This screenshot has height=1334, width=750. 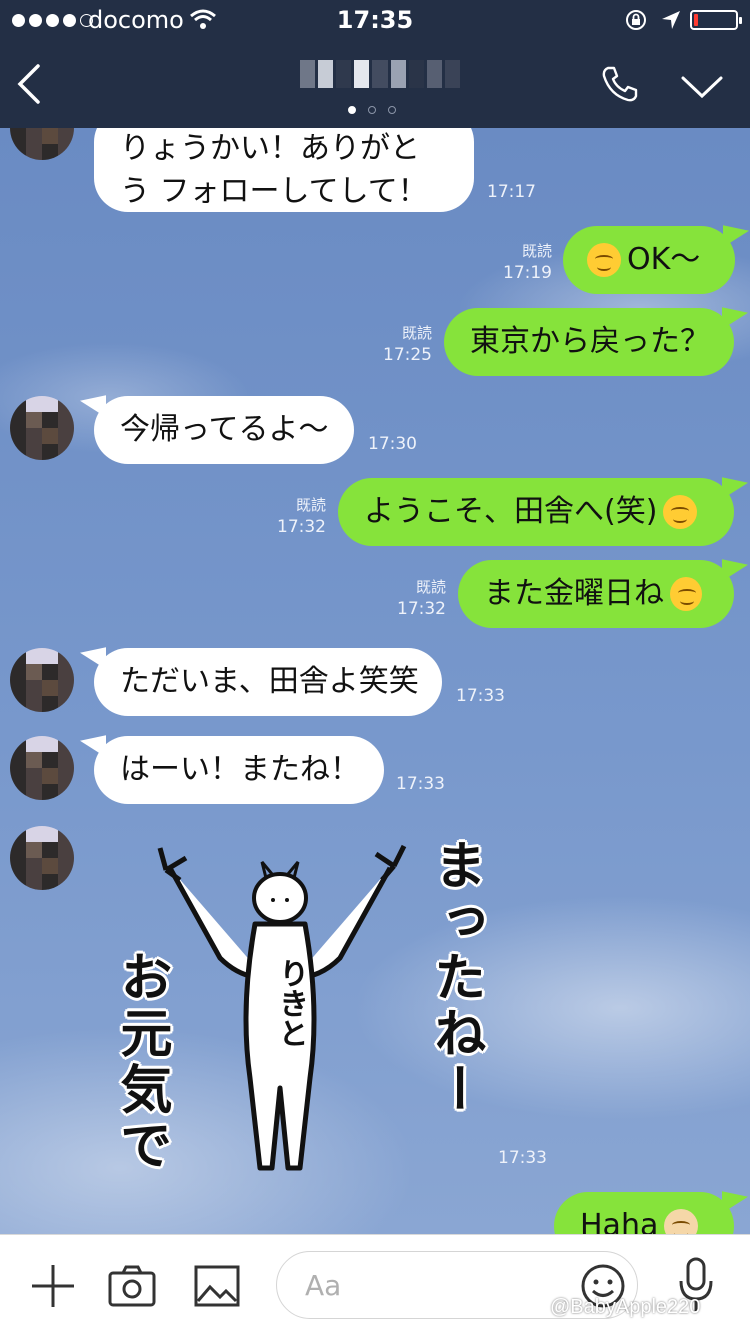 What do you see at coordinates (664, 259) in the screenshot?
I see `message-text: OK〜` at bounding box center [664, 259].